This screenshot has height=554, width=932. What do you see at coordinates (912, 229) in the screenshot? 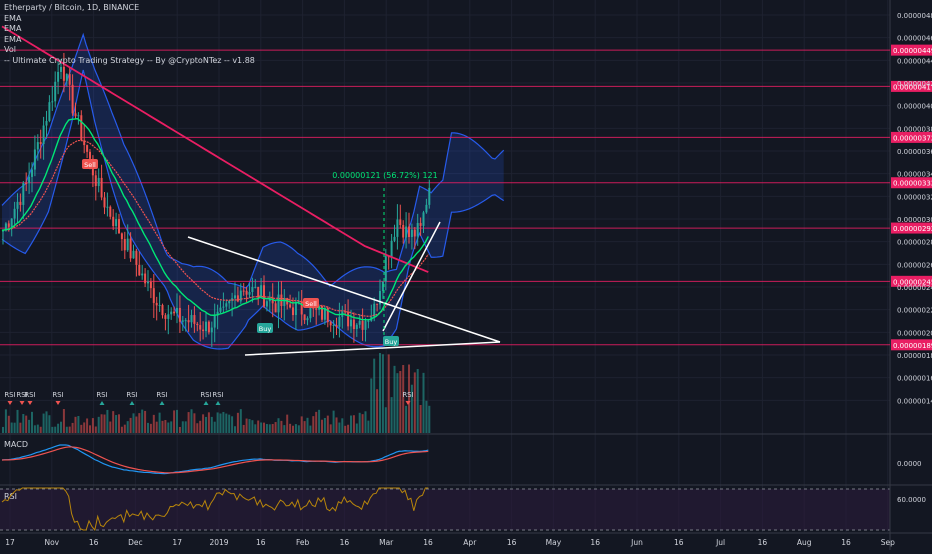
I see `level-label: 0.00000292` at bounding box center [912, 229].